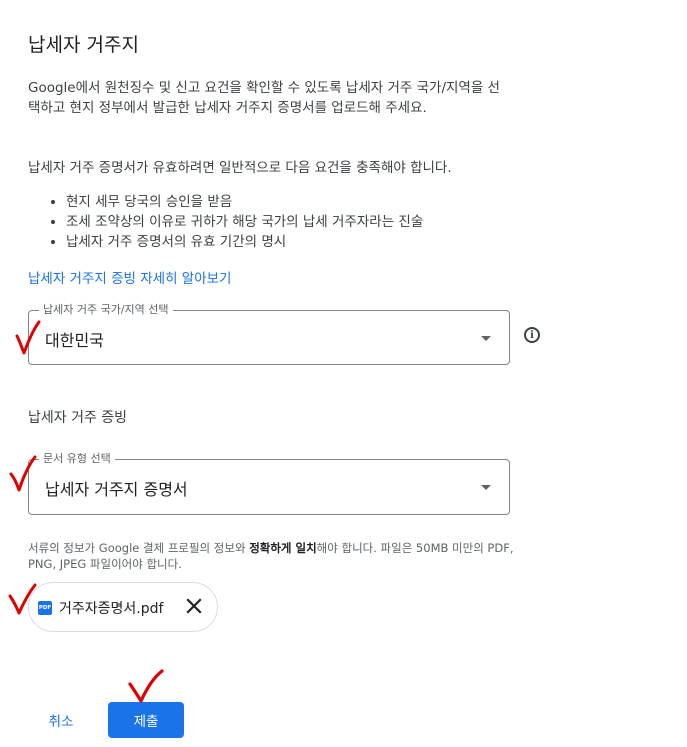 This screenshot has width=687, height=747. What do you see at coordinates (45, 608) in the screenshot?
I see `pdf-file-icon: PDF` at bounding box center [45, 608].